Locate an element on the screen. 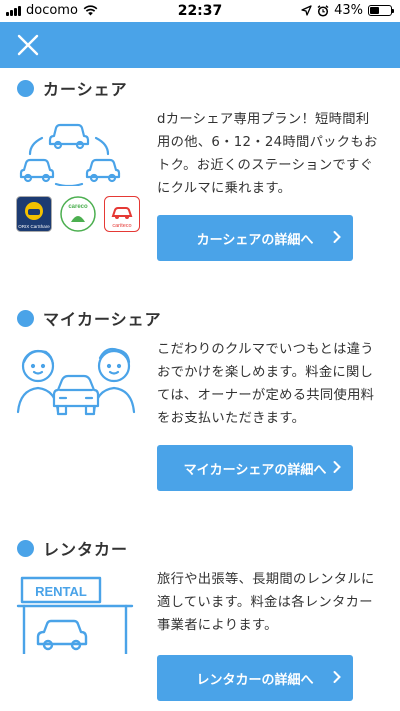  section-header: レンタカー is located at coordinates (72, 548).